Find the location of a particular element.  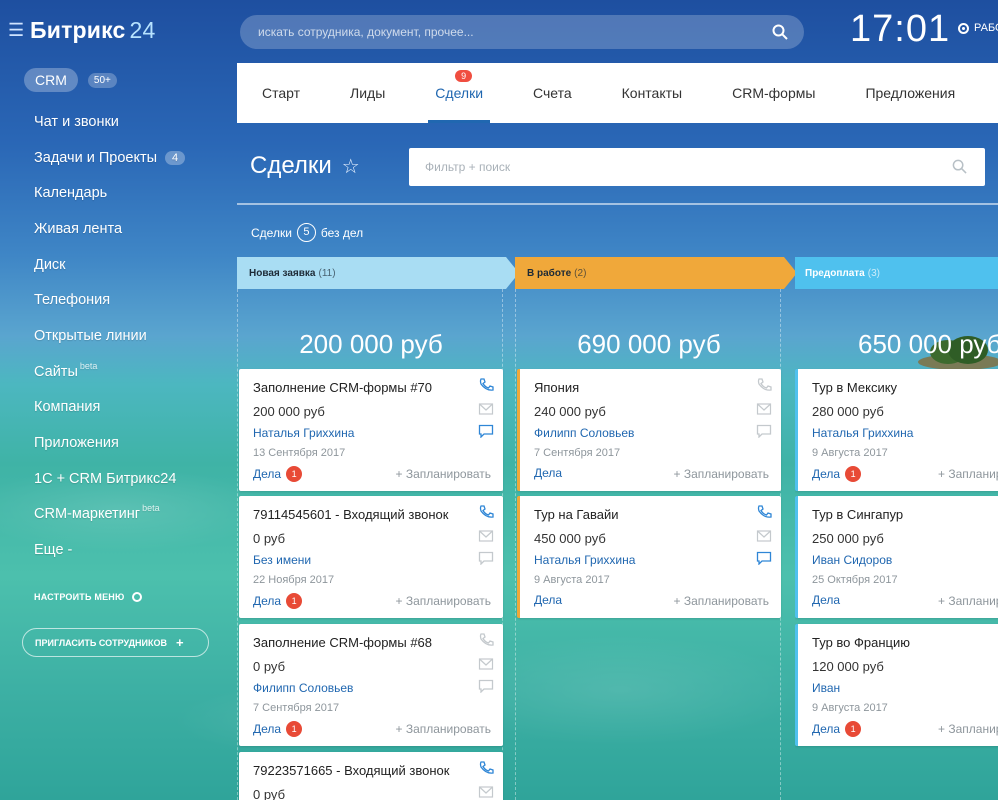

tab-invoices: Счета is located at coordinates (552, 93).